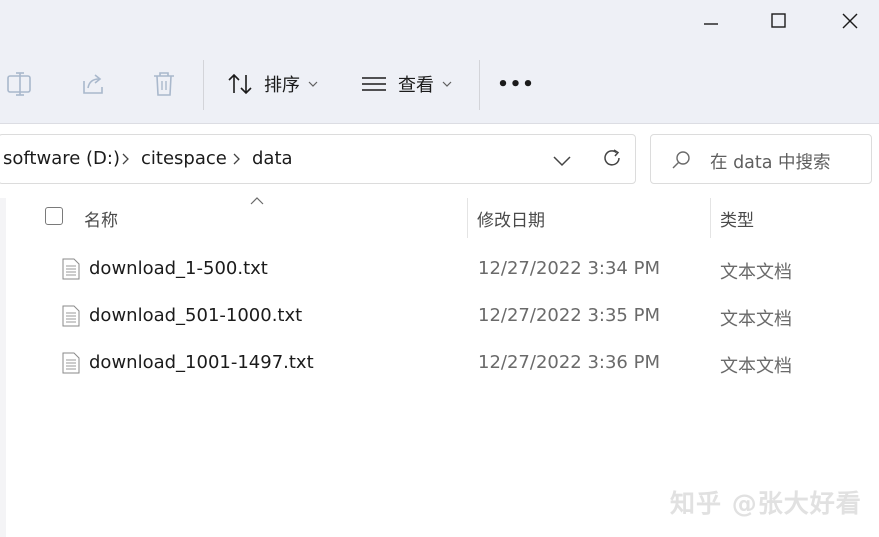 This screenshot has height=537, width=879. I want to click on address-history-dropdown, so click(562, 161).